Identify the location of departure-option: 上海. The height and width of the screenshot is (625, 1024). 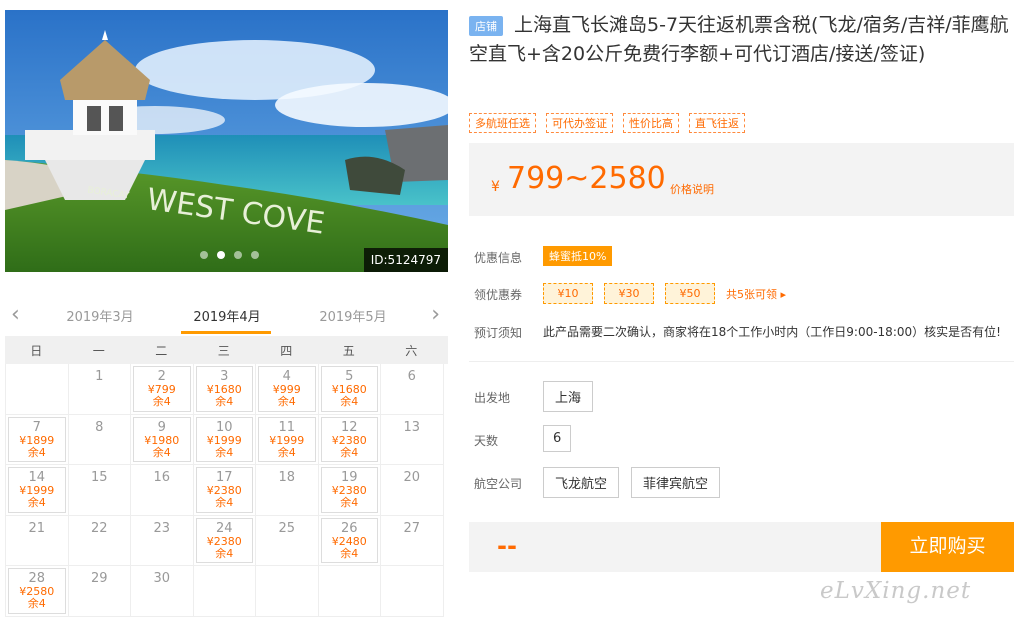
(568, 396).